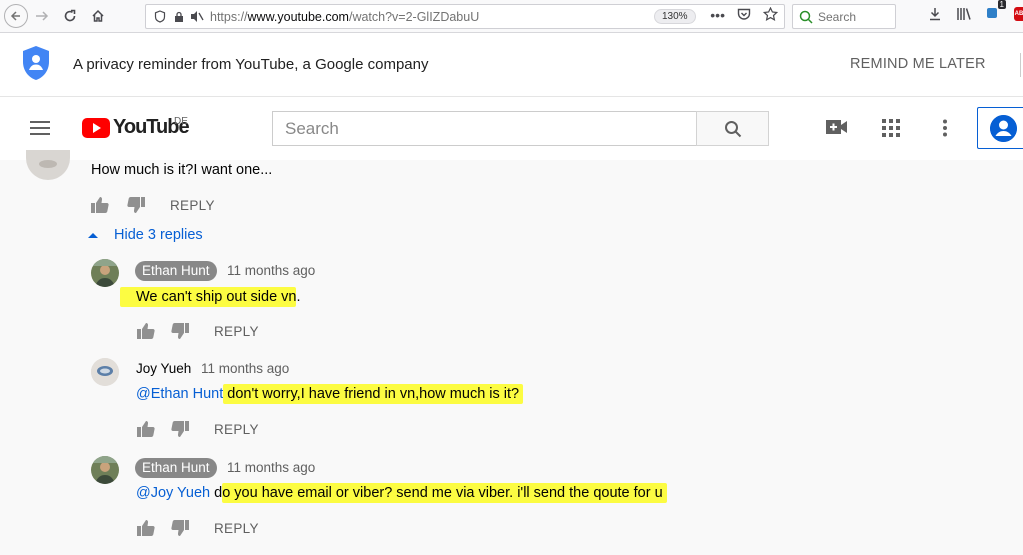 This screenshot has height=555, width=1023. I want to click on hide-replies-button: Hide 3 replies, so click(145, 235).